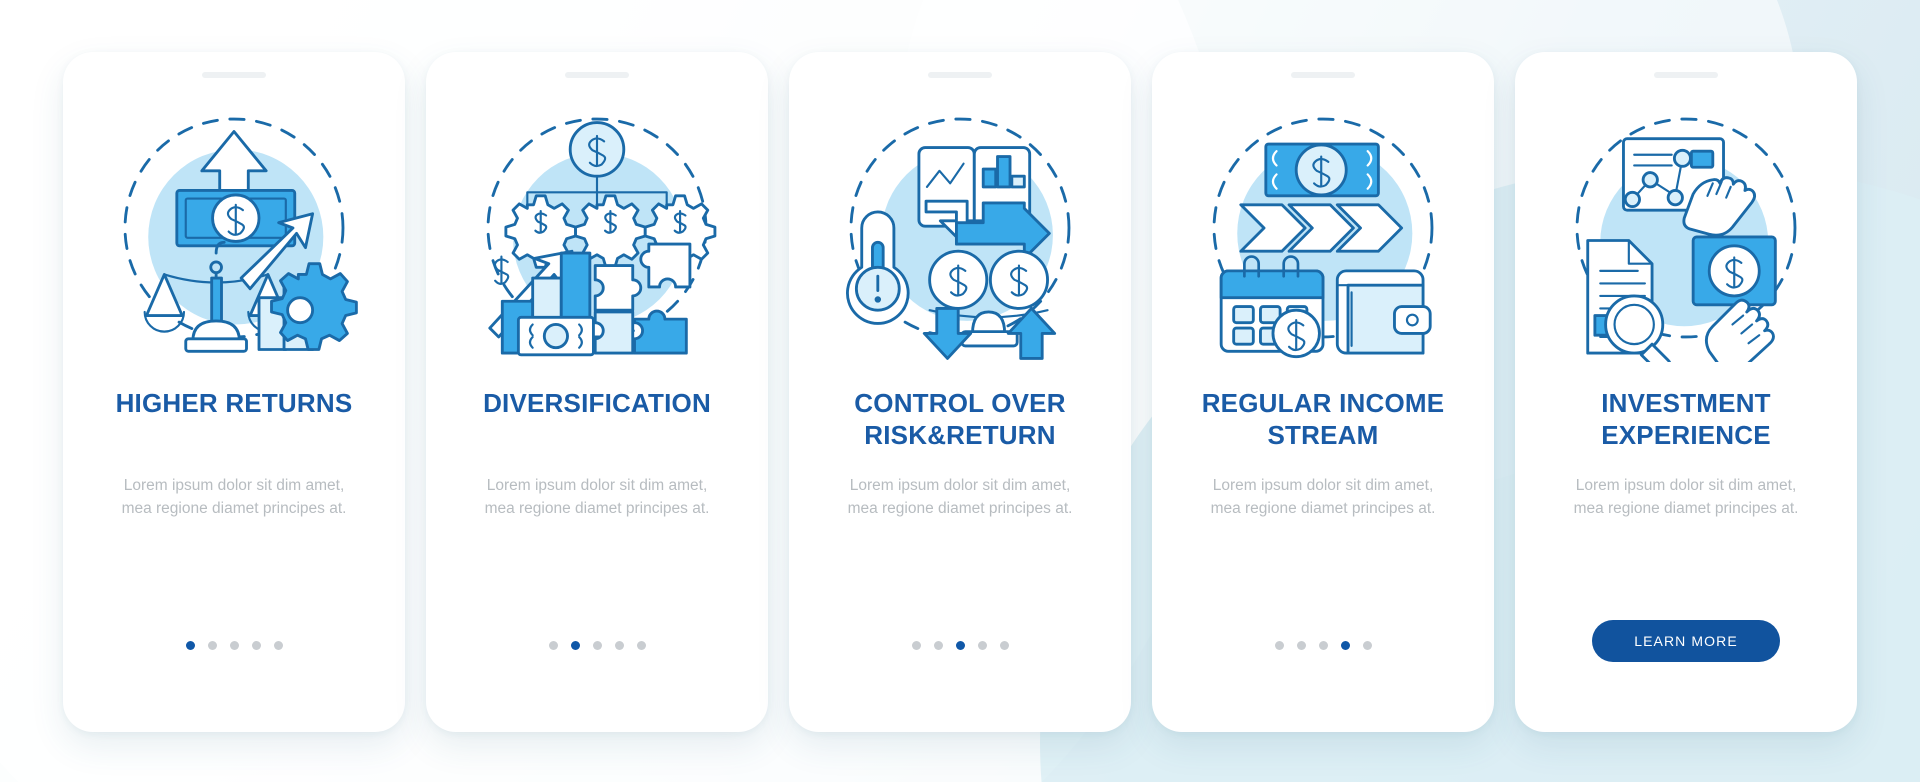 This screenshot has width=1920, height=782. I want to click on page-title: REGULAR INCOME STREAM, so click(1323, 419).